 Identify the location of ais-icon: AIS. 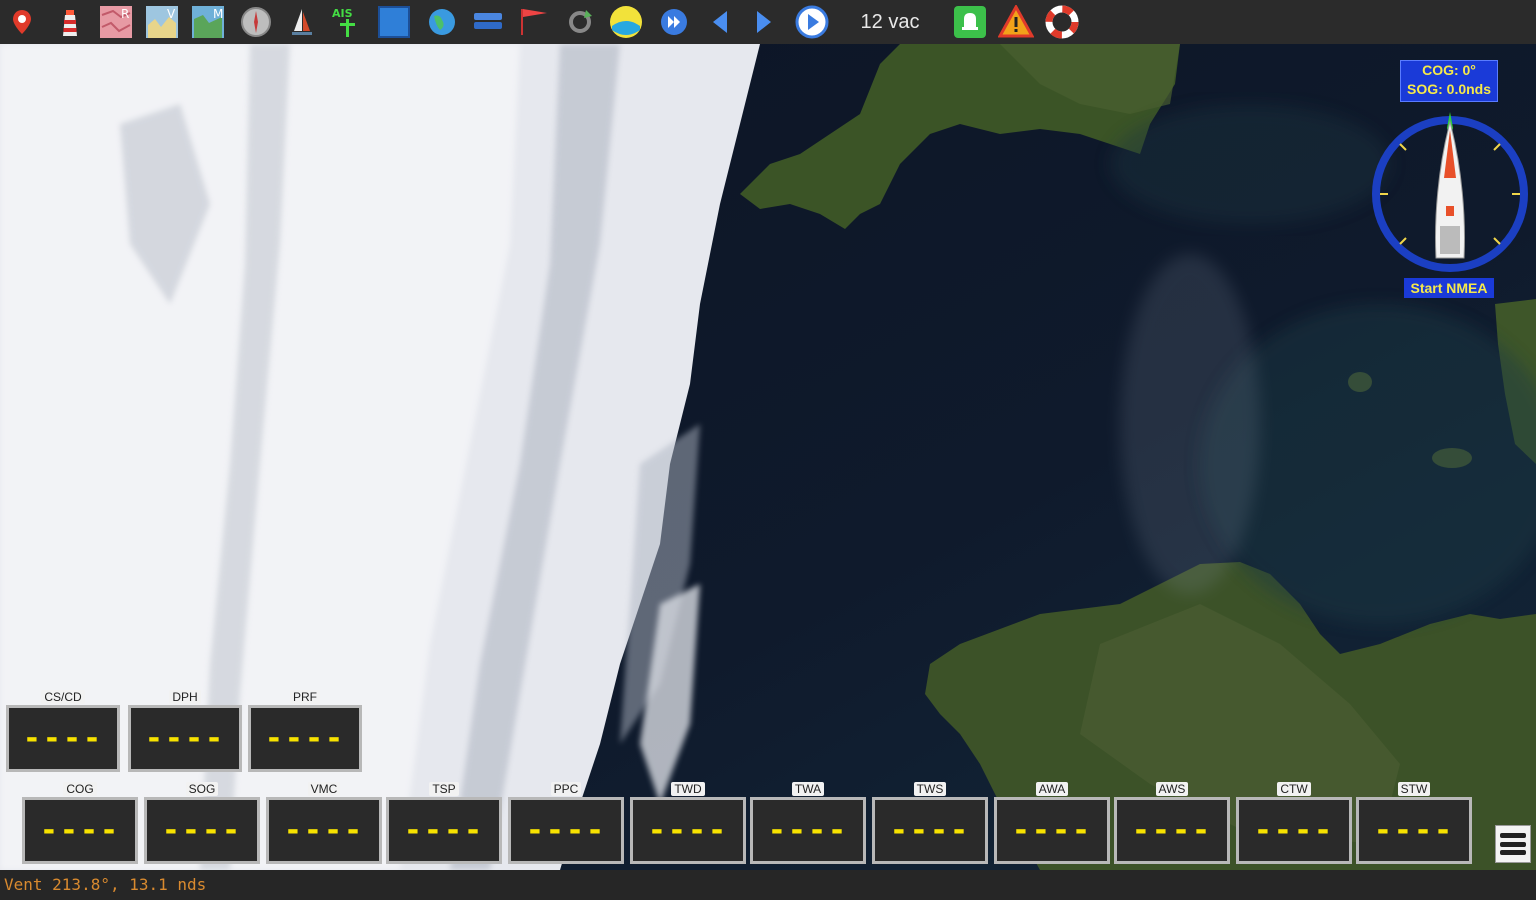
(348, 22).